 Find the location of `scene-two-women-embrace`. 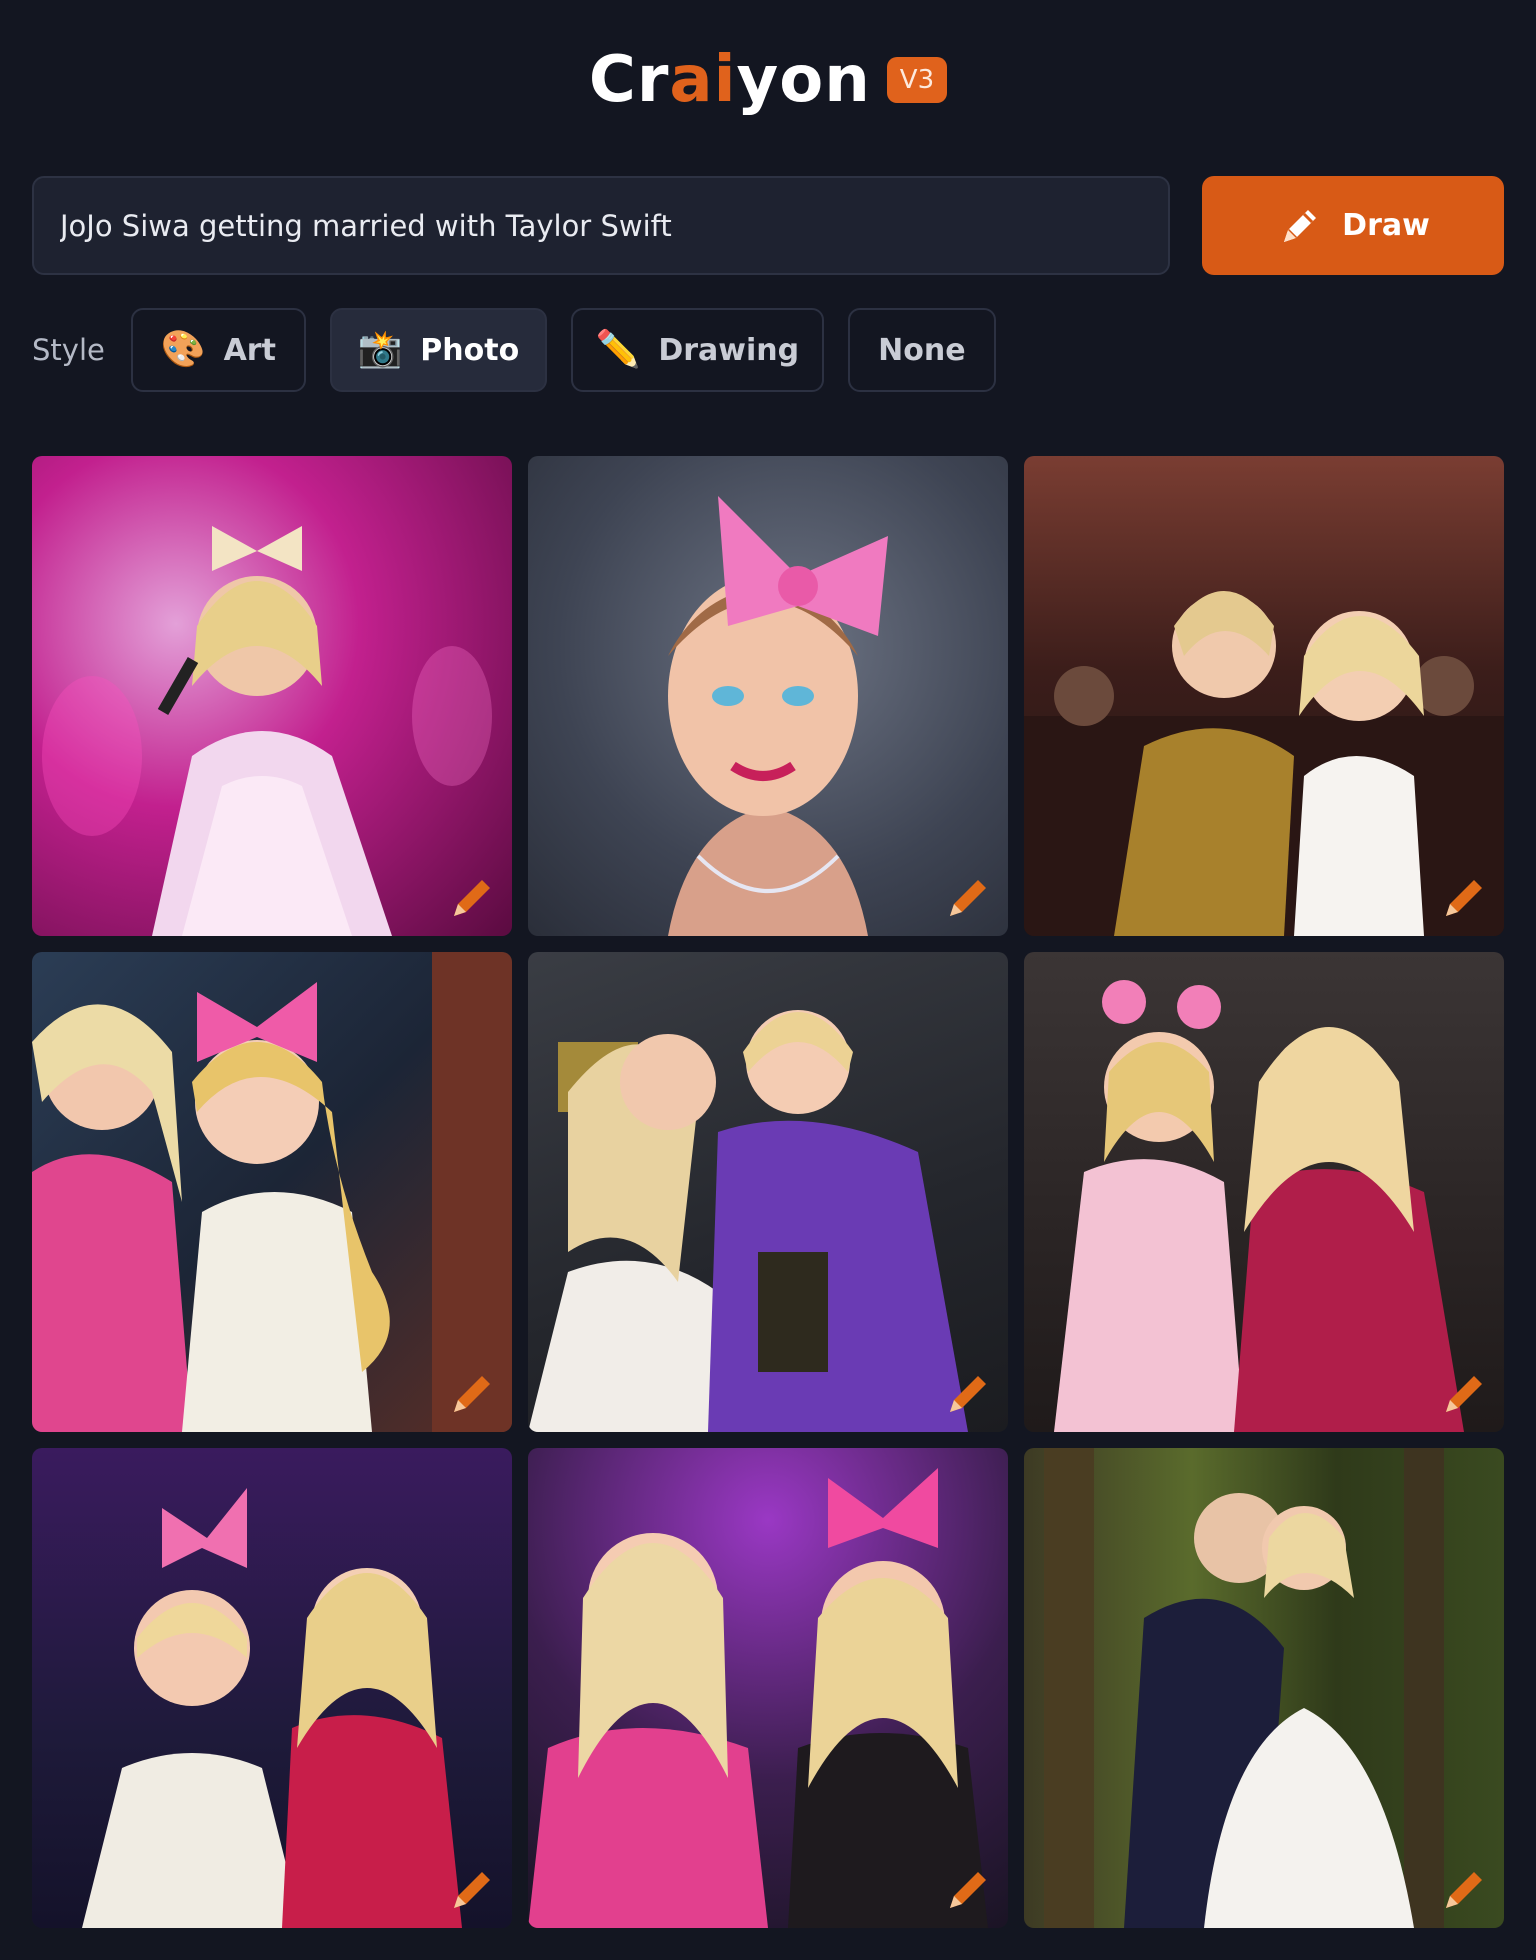

scene-two-women-embrace is located at coordinates (1264, 763).